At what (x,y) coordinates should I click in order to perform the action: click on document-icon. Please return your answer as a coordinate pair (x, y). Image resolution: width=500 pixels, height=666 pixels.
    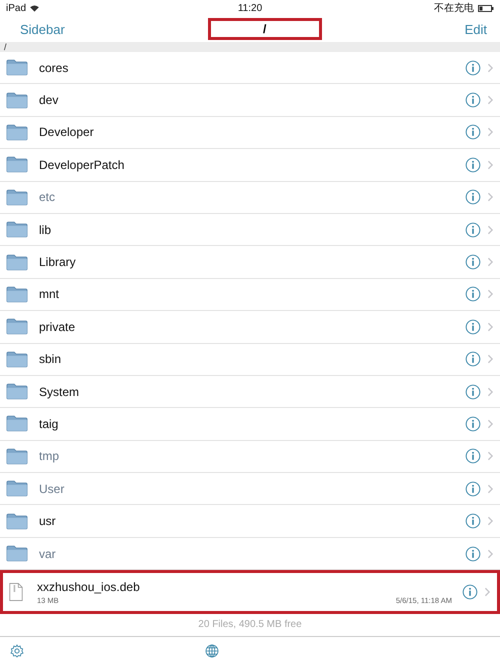
    Looking at the image, I should click on (16, 592).